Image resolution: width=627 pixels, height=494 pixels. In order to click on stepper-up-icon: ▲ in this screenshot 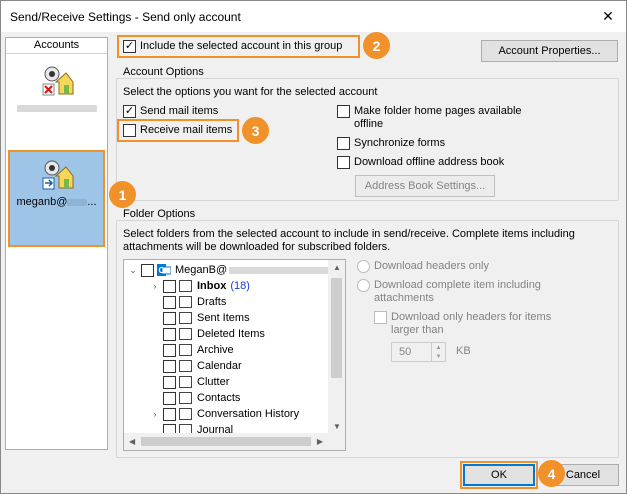, I will do `click(439, 348)`.